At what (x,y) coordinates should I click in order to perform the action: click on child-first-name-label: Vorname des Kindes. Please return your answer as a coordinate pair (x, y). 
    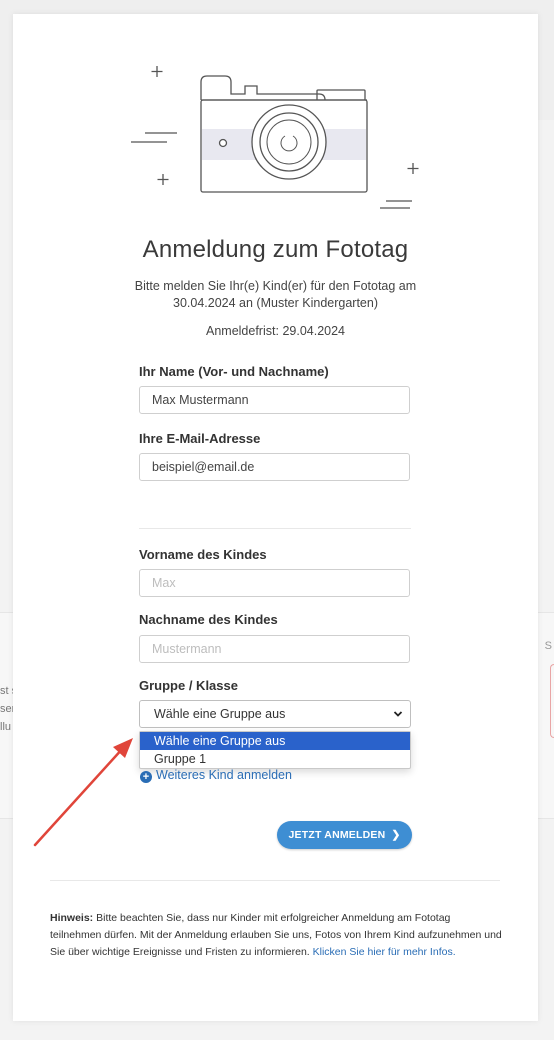
    Looking at the image, I should click on (203, 554).